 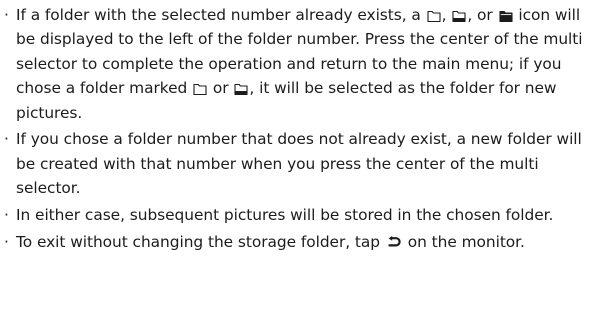 What do you see at coordinates (463, 241) in the screenshot?
I see `bullet-text: on the monitor.` at bounding box center [463, 241].